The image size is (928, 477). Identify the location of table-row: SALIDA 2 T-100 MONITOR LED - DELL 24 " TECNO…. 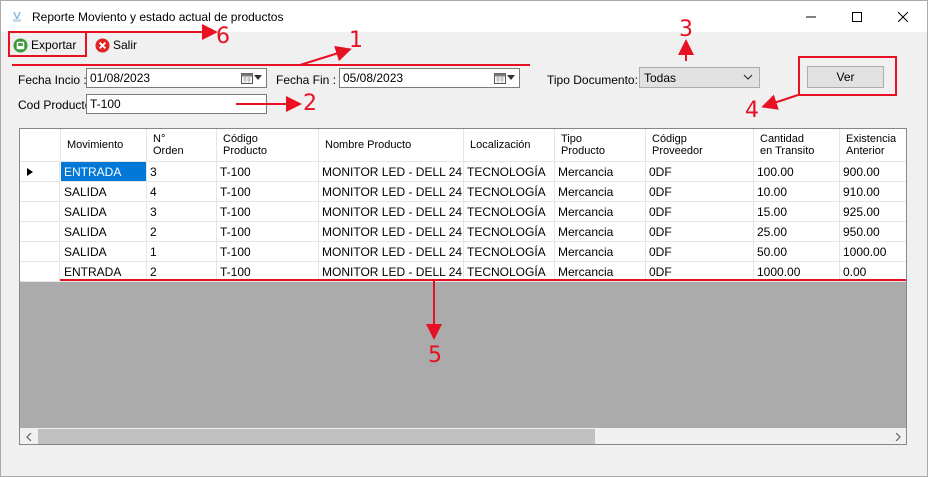
(463, 232).